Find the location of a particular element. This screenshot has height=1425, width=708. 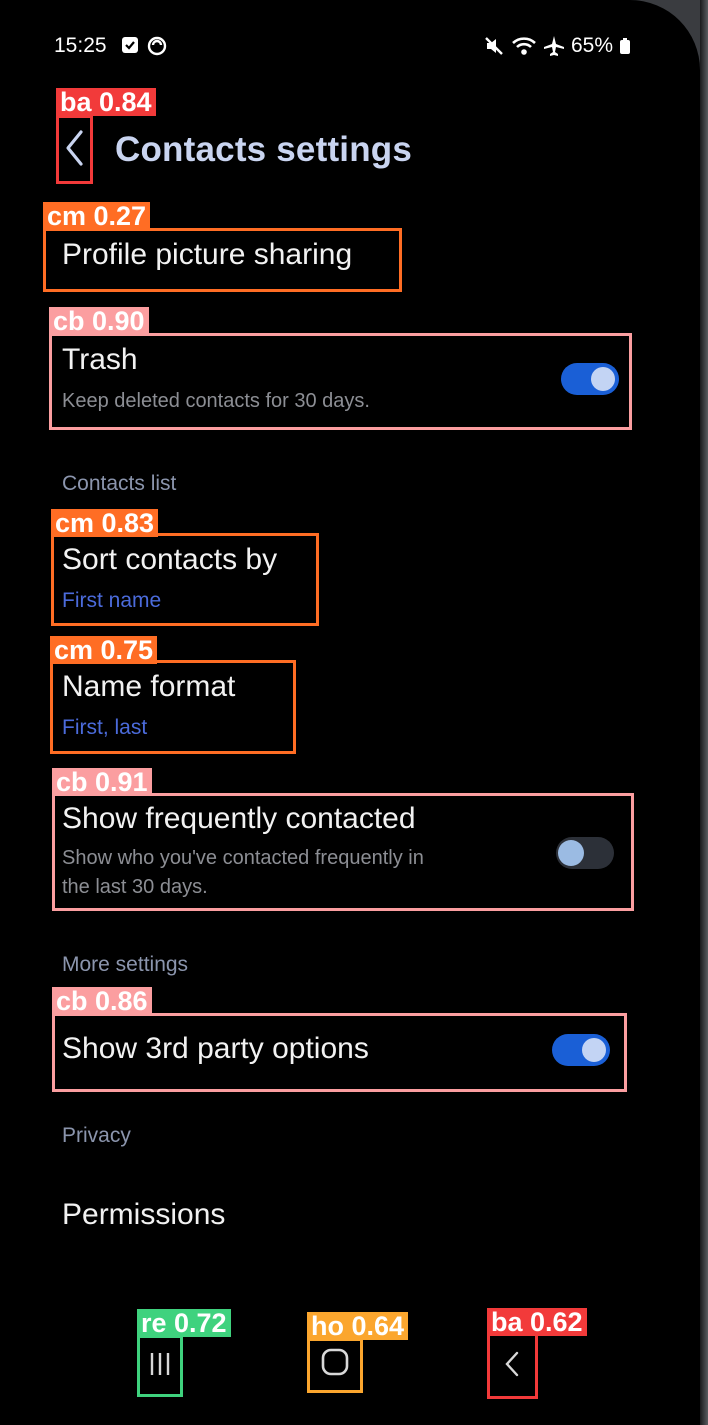

section-header-more-settings: More settings is located at coordinates (125, 964).